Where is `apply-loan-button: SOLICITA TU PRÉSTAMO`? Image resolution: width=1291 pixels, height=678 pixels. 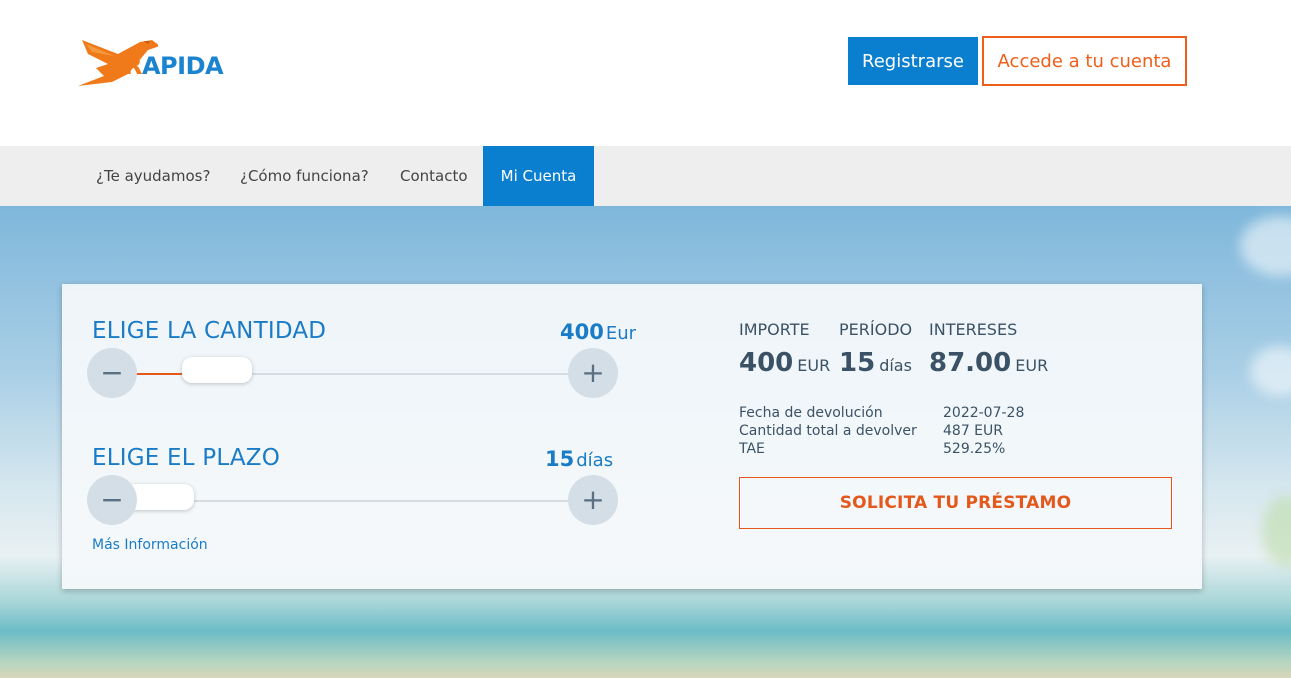 apply-loan-button: SOLICITA TU PRÉSTAMO is located at coordinates (955, 503).